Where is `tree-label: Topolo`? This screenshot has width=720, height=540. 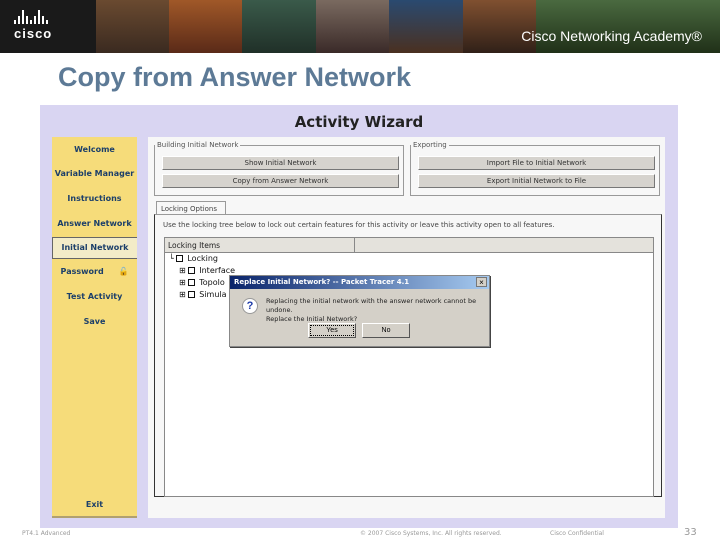
tree-label: Topolo is located at coordinates (212, 282).